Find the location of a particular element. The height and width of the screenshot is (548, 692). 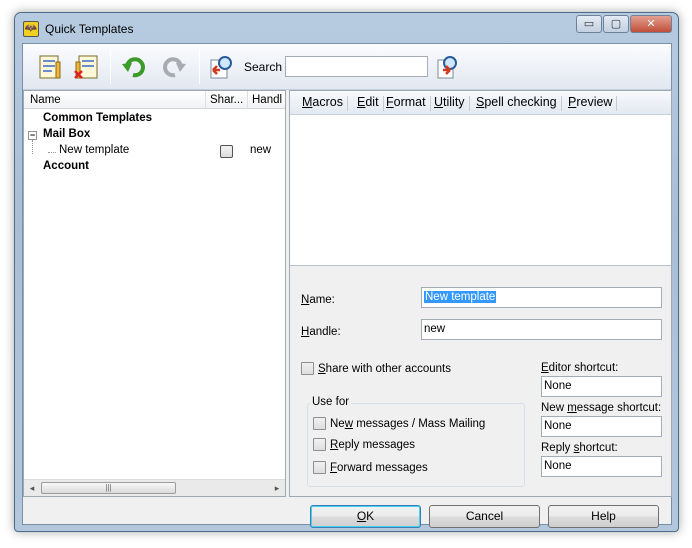

search-label: Search is located at coordinates (263, 67).